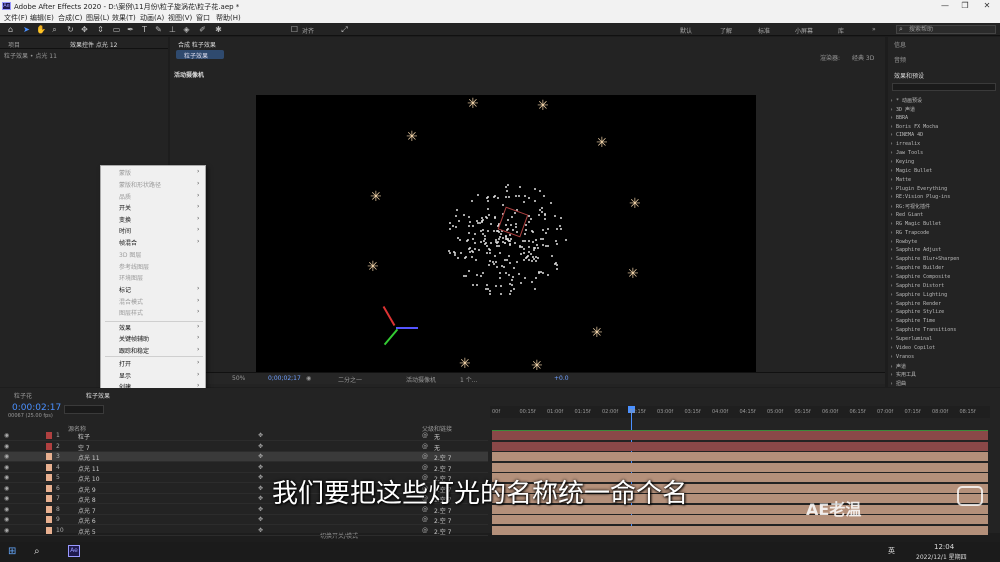 This screenshot has height=562, width=1000. Describe the element at coordinates (561, 378) in the screenshot. I see `exposure-value: +0.0` at that location.